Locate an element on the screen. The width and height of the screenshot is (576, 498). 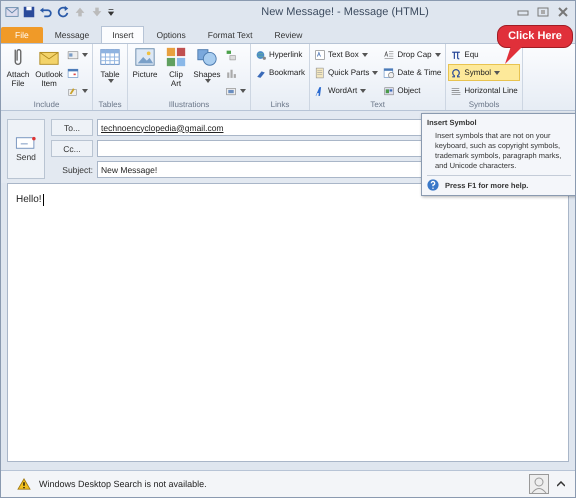
ribbon-button: Object is located at coordinates (412, 90).